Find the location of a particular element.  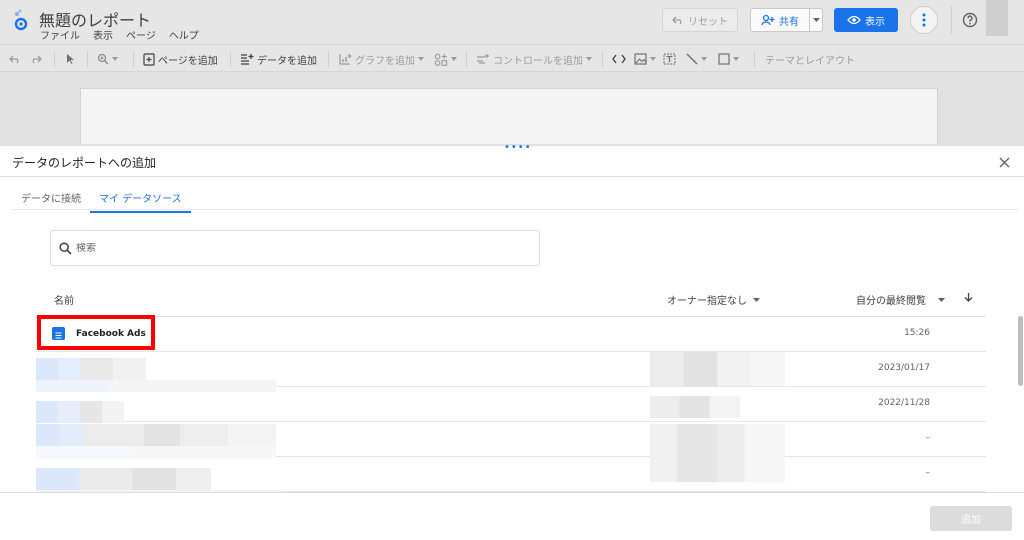

table-row: 2022/11/28 is located at coordinates (511, 404).